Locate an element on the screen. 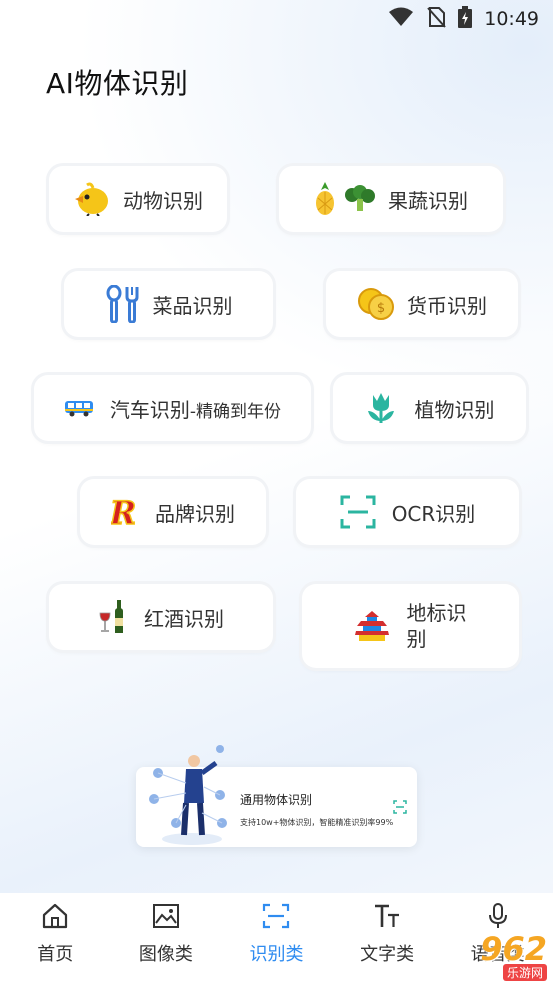 This screenshot has width=553, height=983. broccoli-icon is located at coordinates (360, 199).